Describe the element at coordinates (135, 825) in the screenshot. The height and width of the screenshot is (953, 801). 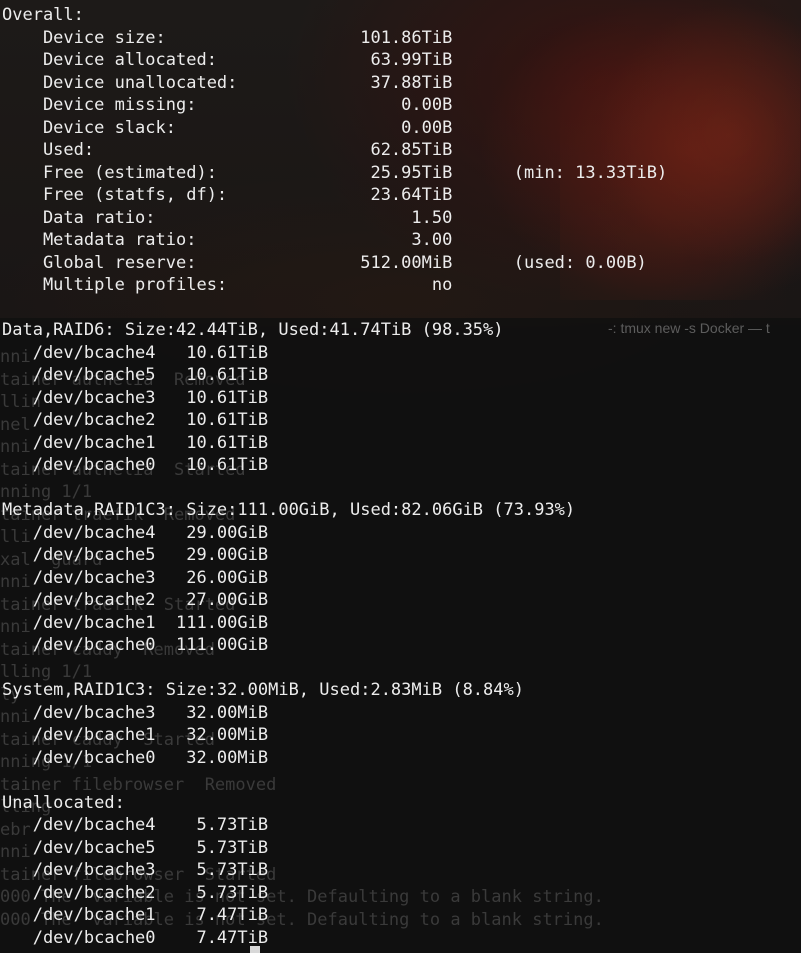
I see `device-row: /dev/bcache4 5.73TiB` at that location.